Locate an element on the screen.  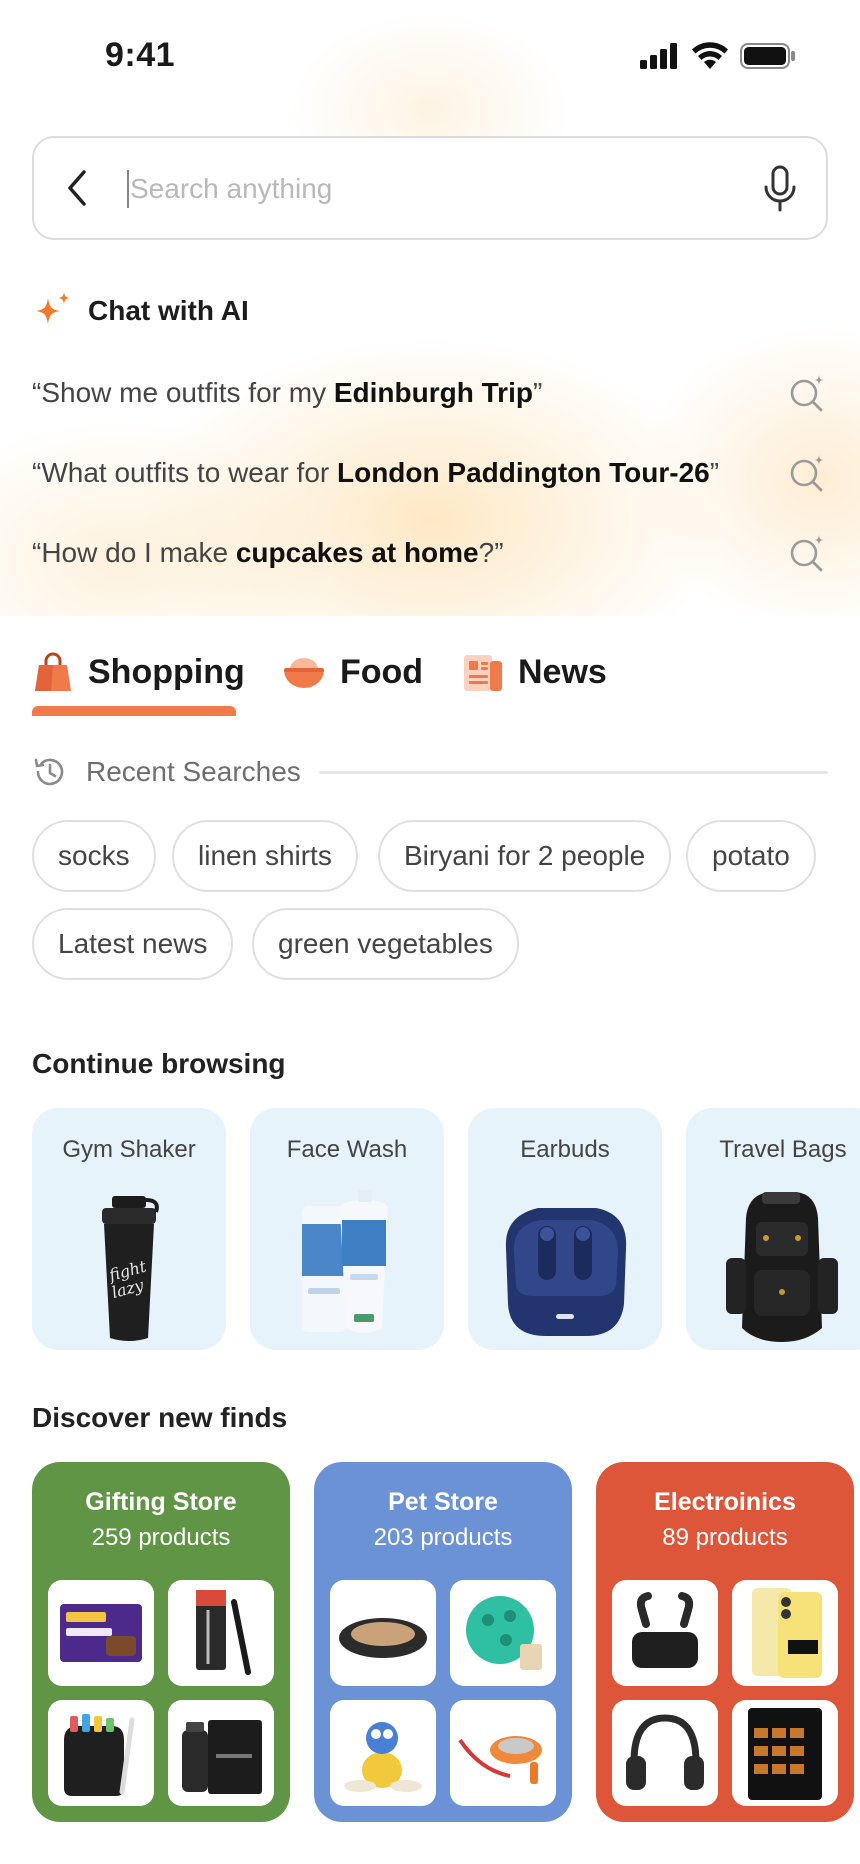
search-input is located at coordinates (430, 189).